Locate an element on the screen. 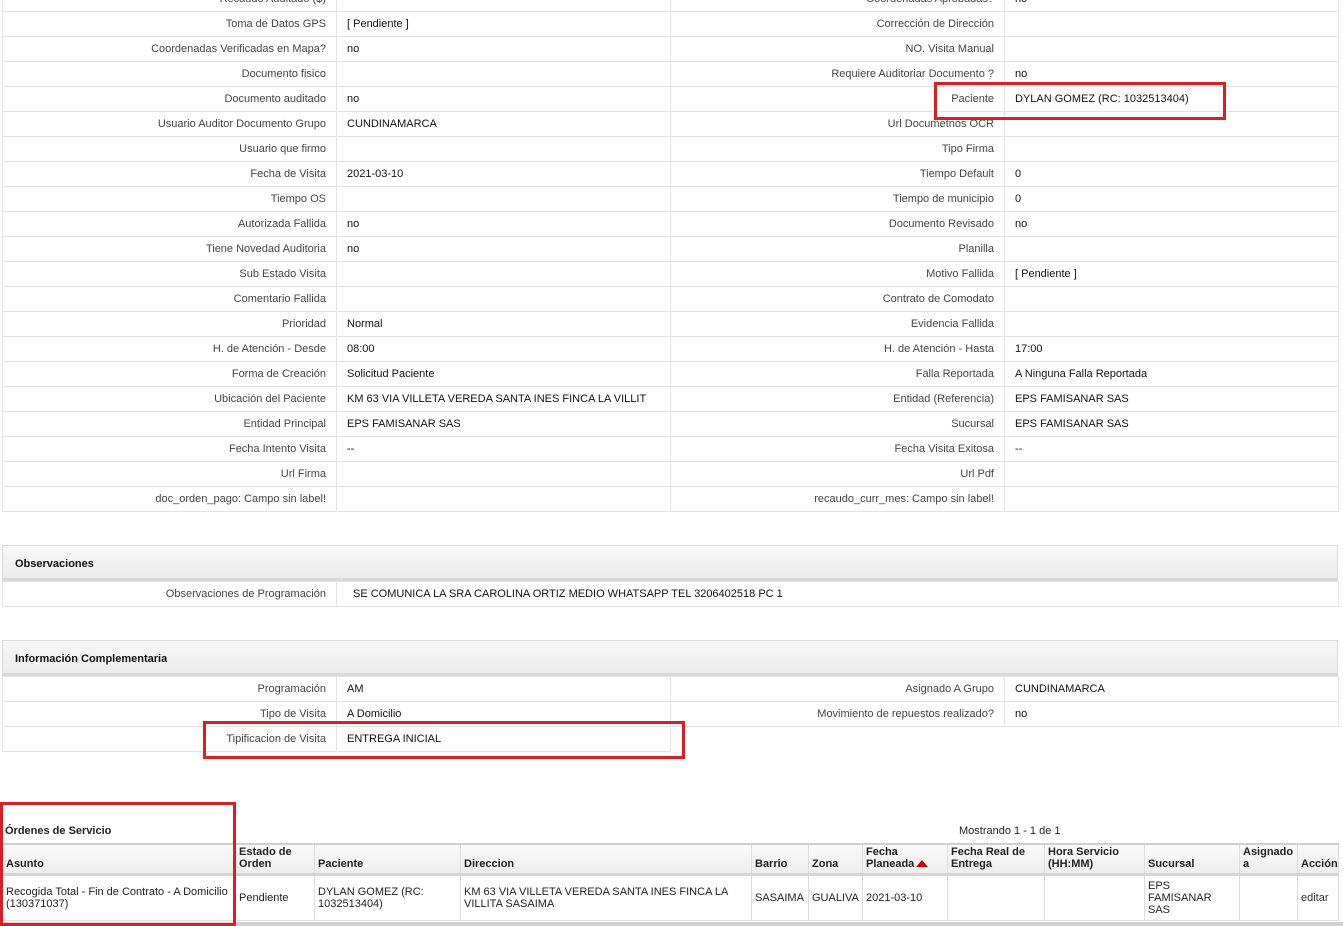  edit-link: editar is located at coordinates (1315, 898).